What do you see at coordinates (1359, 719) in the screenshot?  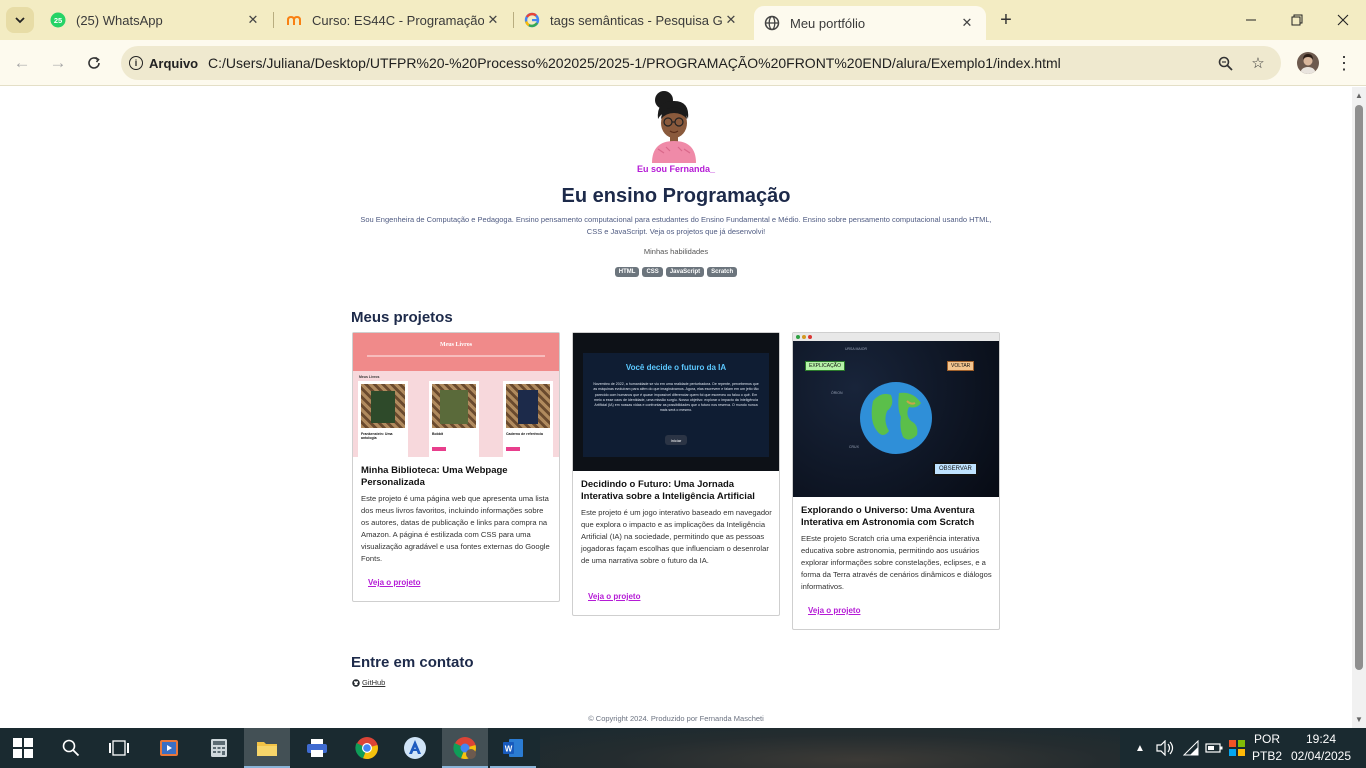 I see `scroll-down-arrow-icon: ▼` at bounding box center [1359, 719].